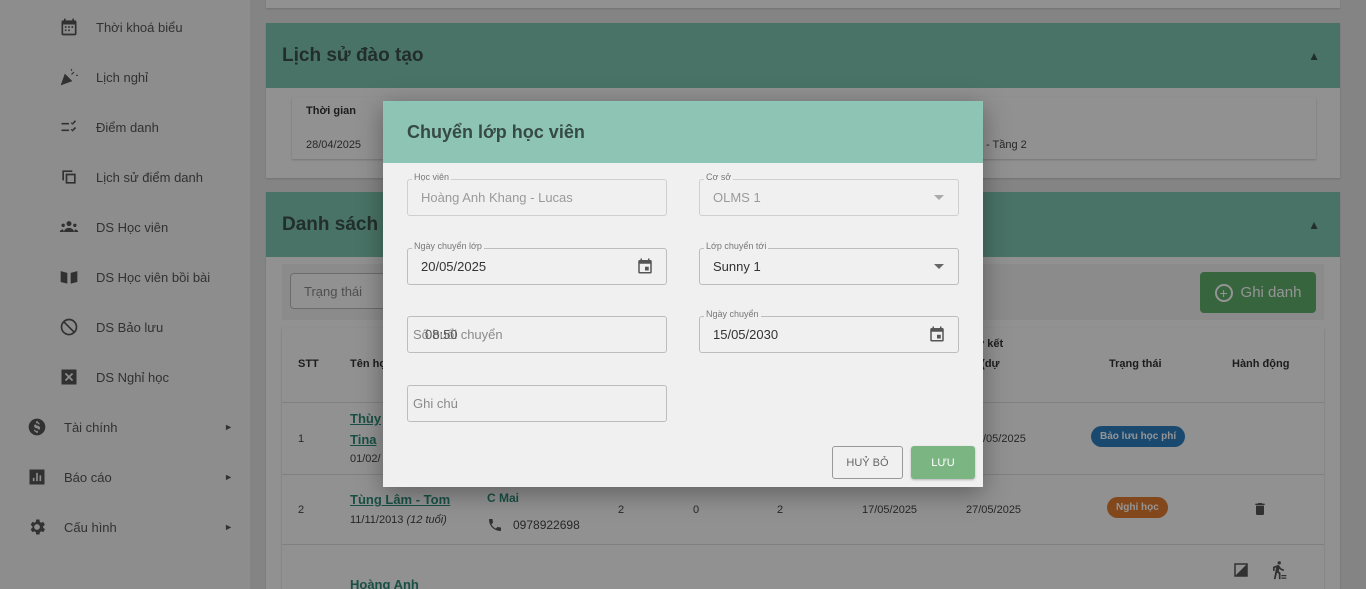 This screenshot has height=589, width=1366. Describe the element at coordinates (537, 263) in the screenshot. I see `transfer-date-field: Ngày chuyển lớp 20/05/2025` at that location.